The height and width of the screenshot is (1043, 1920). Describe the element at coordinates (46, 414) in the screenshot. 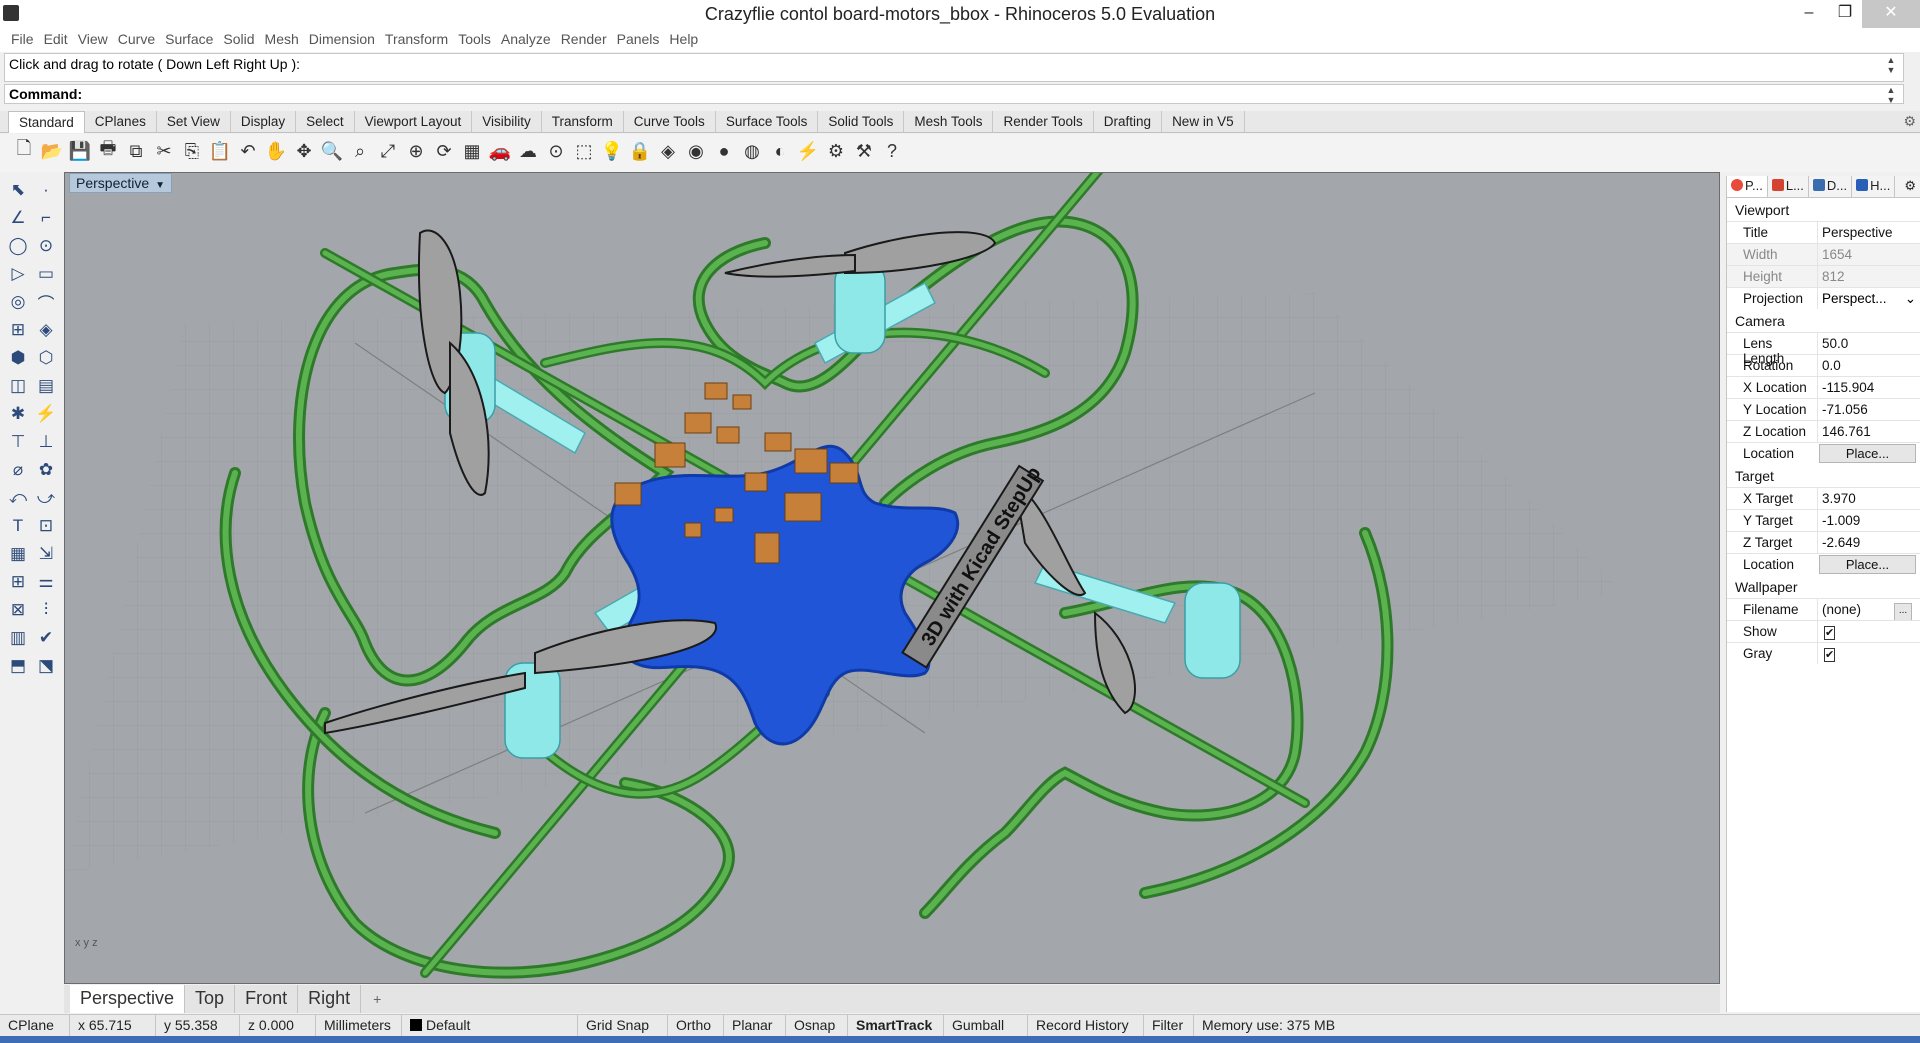

I see `tool-icon: ⚡` at that location.